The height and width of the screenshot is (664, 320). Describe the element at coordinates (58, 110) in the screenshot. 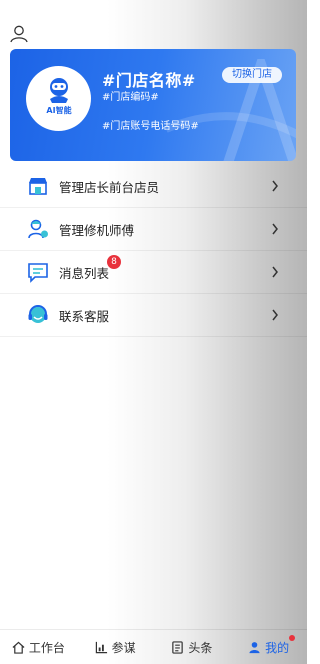

I see `logo-text: AI智能` at that location.